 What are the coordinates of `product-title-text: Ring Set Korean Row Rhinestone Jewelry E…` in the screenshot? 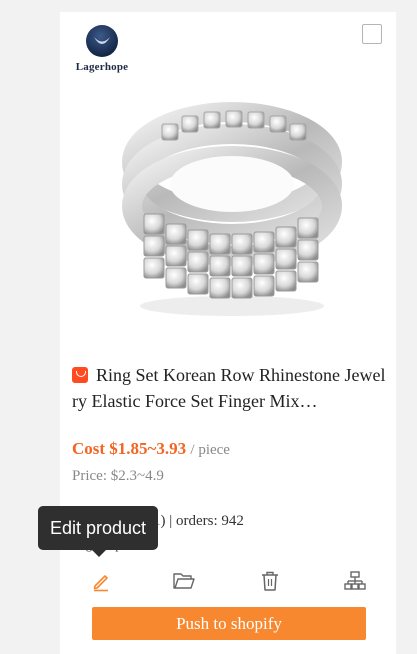 It's located at (228, 388).